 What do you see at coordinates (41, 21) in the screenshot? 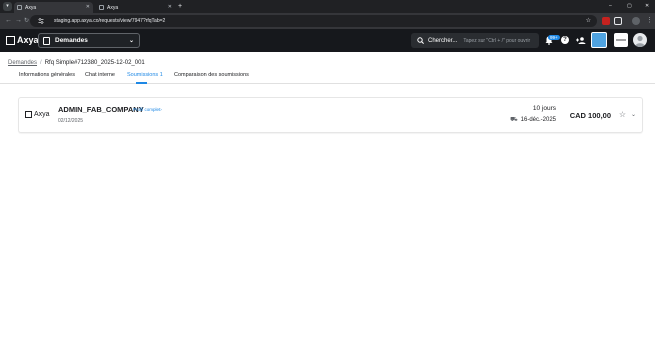
I see `site-info-icon` at bounding box center [41, 21].